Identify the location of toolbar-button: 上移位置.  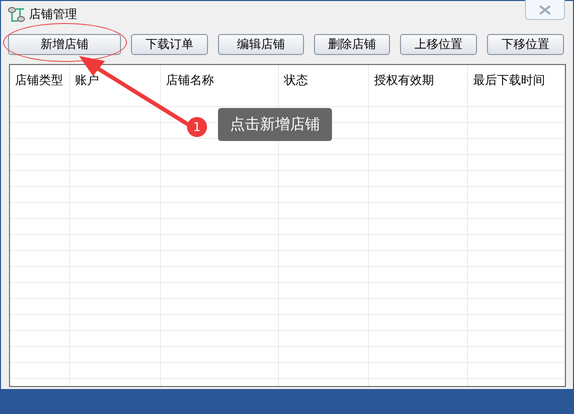
(438, 44).